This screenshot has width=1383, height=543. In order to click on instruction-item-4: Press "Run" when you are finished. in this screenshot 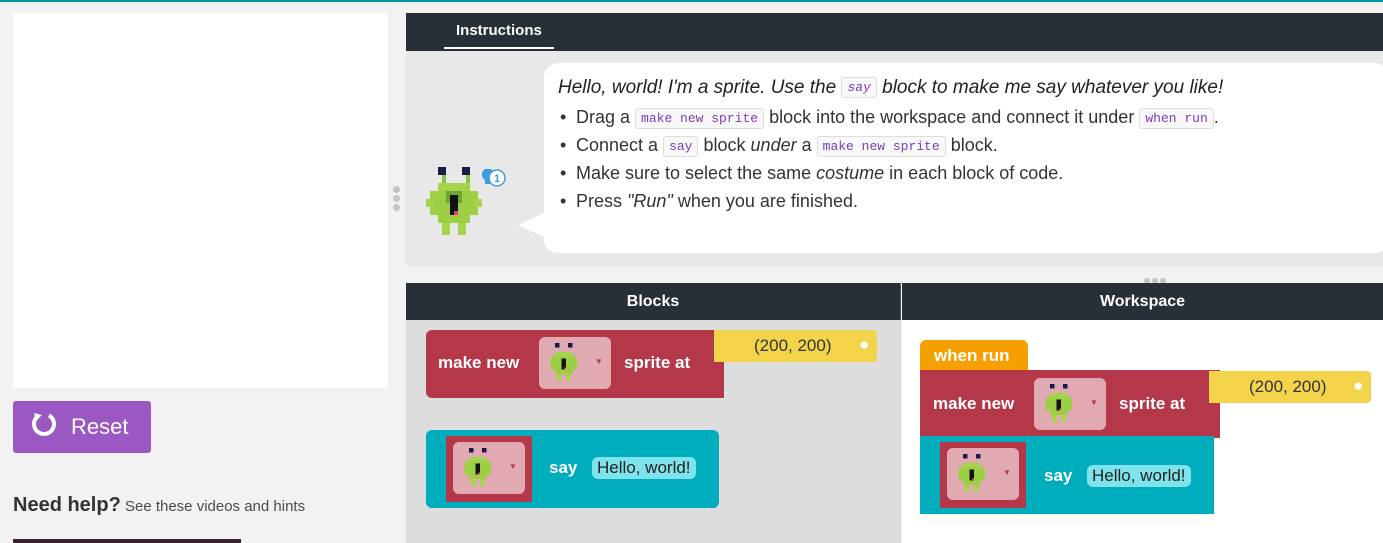, I will do `click(970, 201)`.